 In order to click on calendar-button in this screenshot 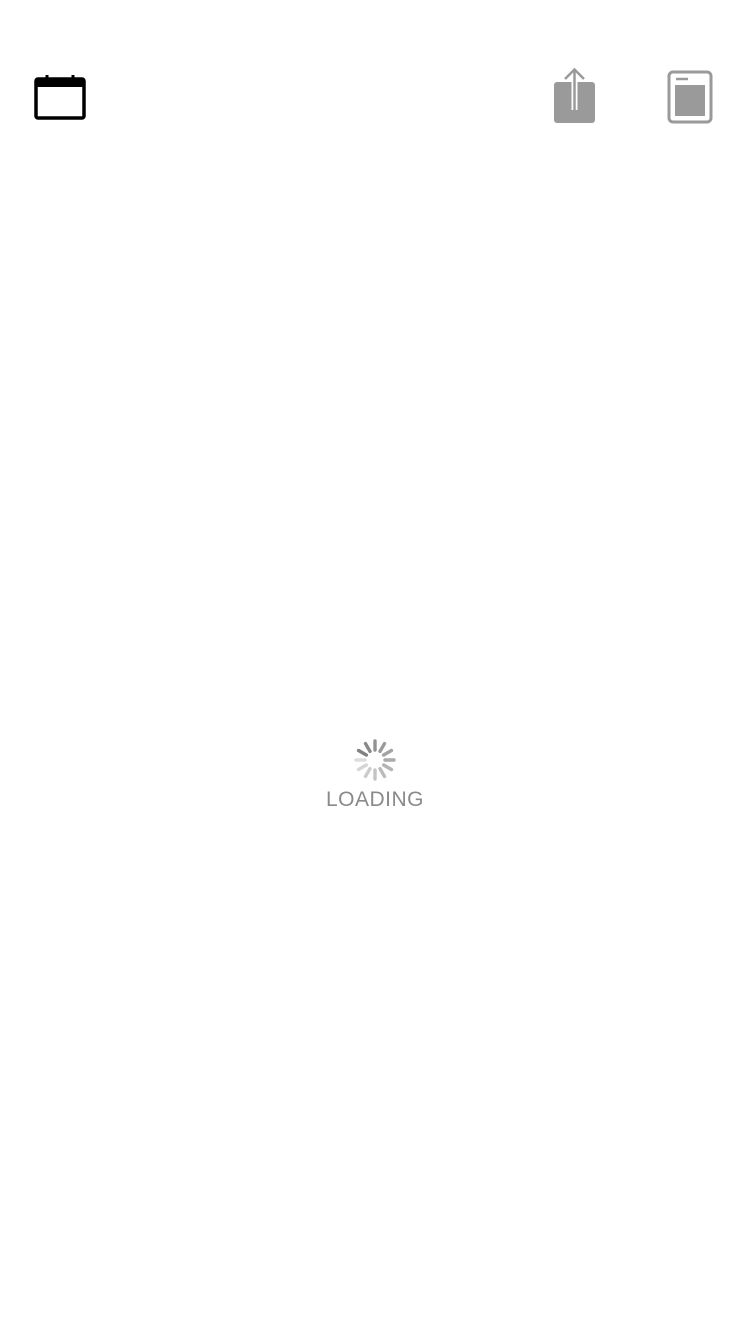, I will do `click(60, 98)`.